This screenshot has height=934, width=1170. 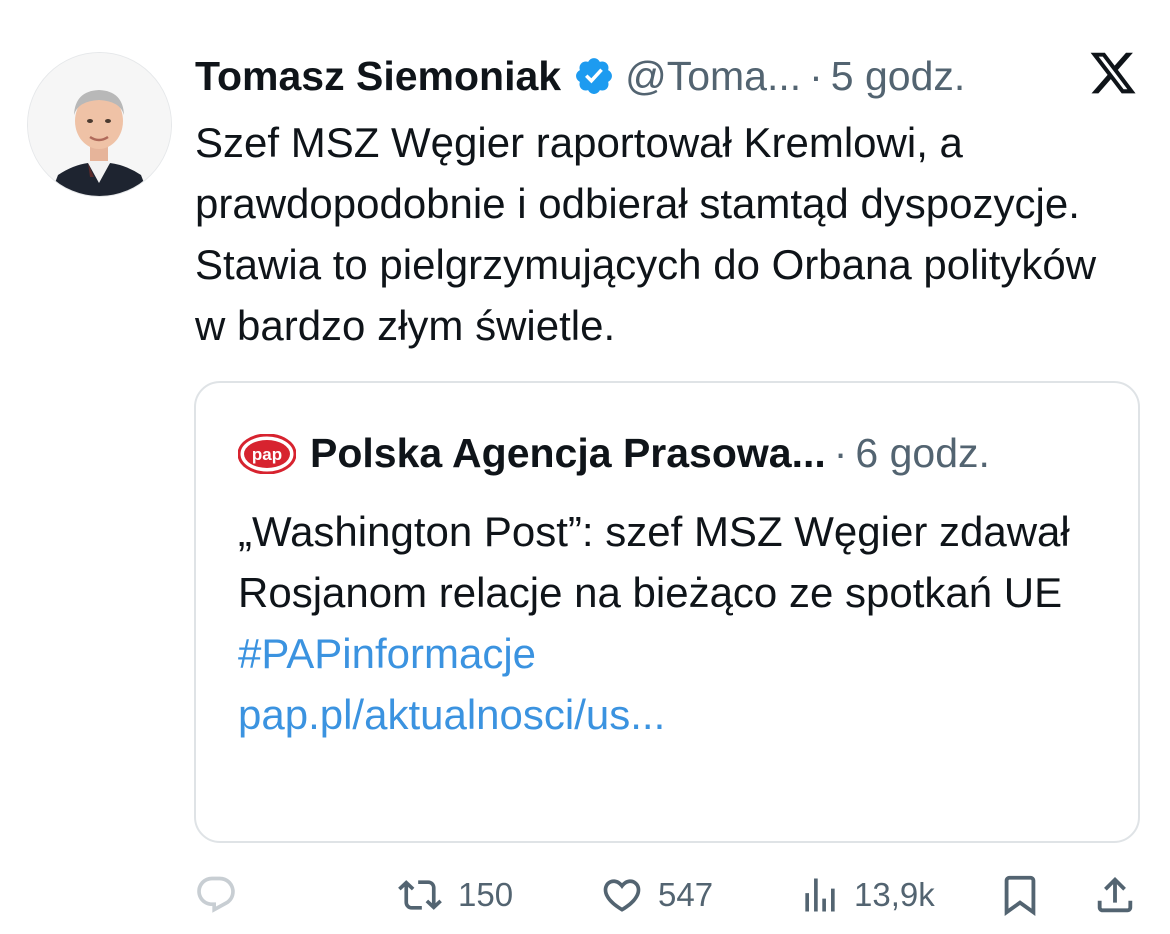 I want to click on share-icon, so click(x=1115, y=895).